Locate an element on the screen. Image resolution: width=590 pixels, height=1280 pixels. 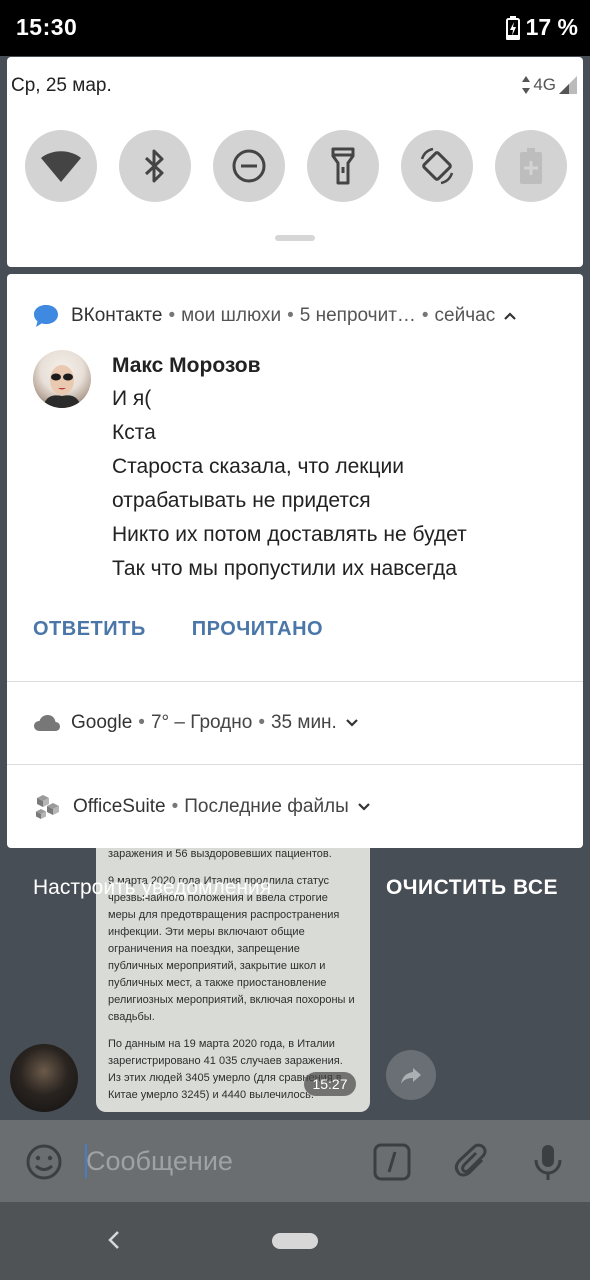
officesuite-notification: OfficeSuite • Последние файлы is located at coordinates (295, 806).